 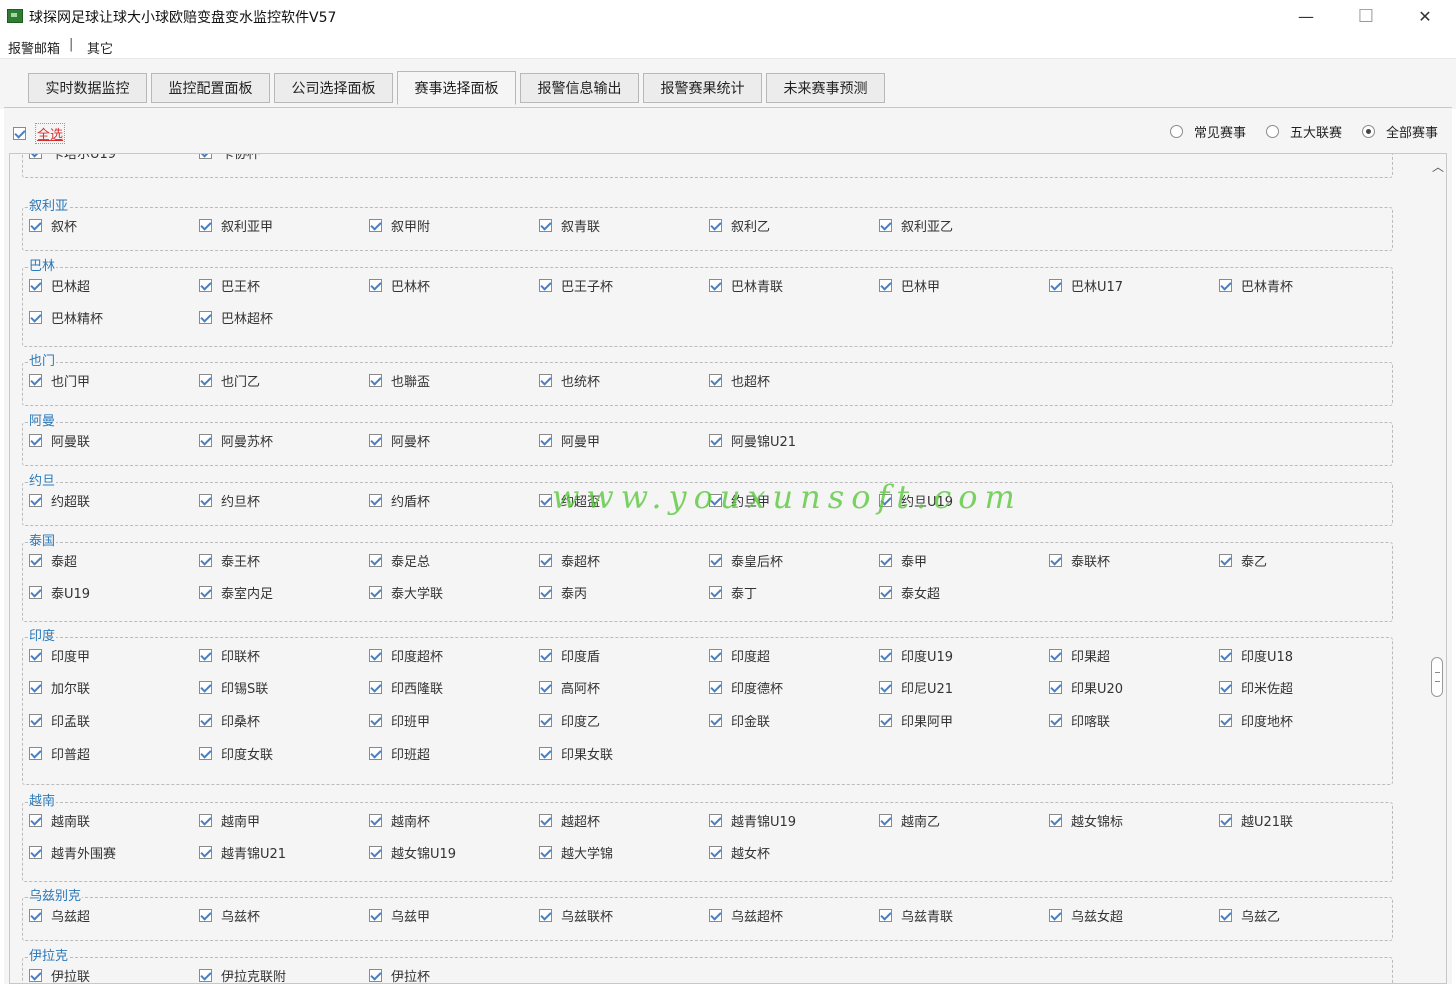 I want to click on league-checkbox: 泰室内足, so click(x=236, y=592).